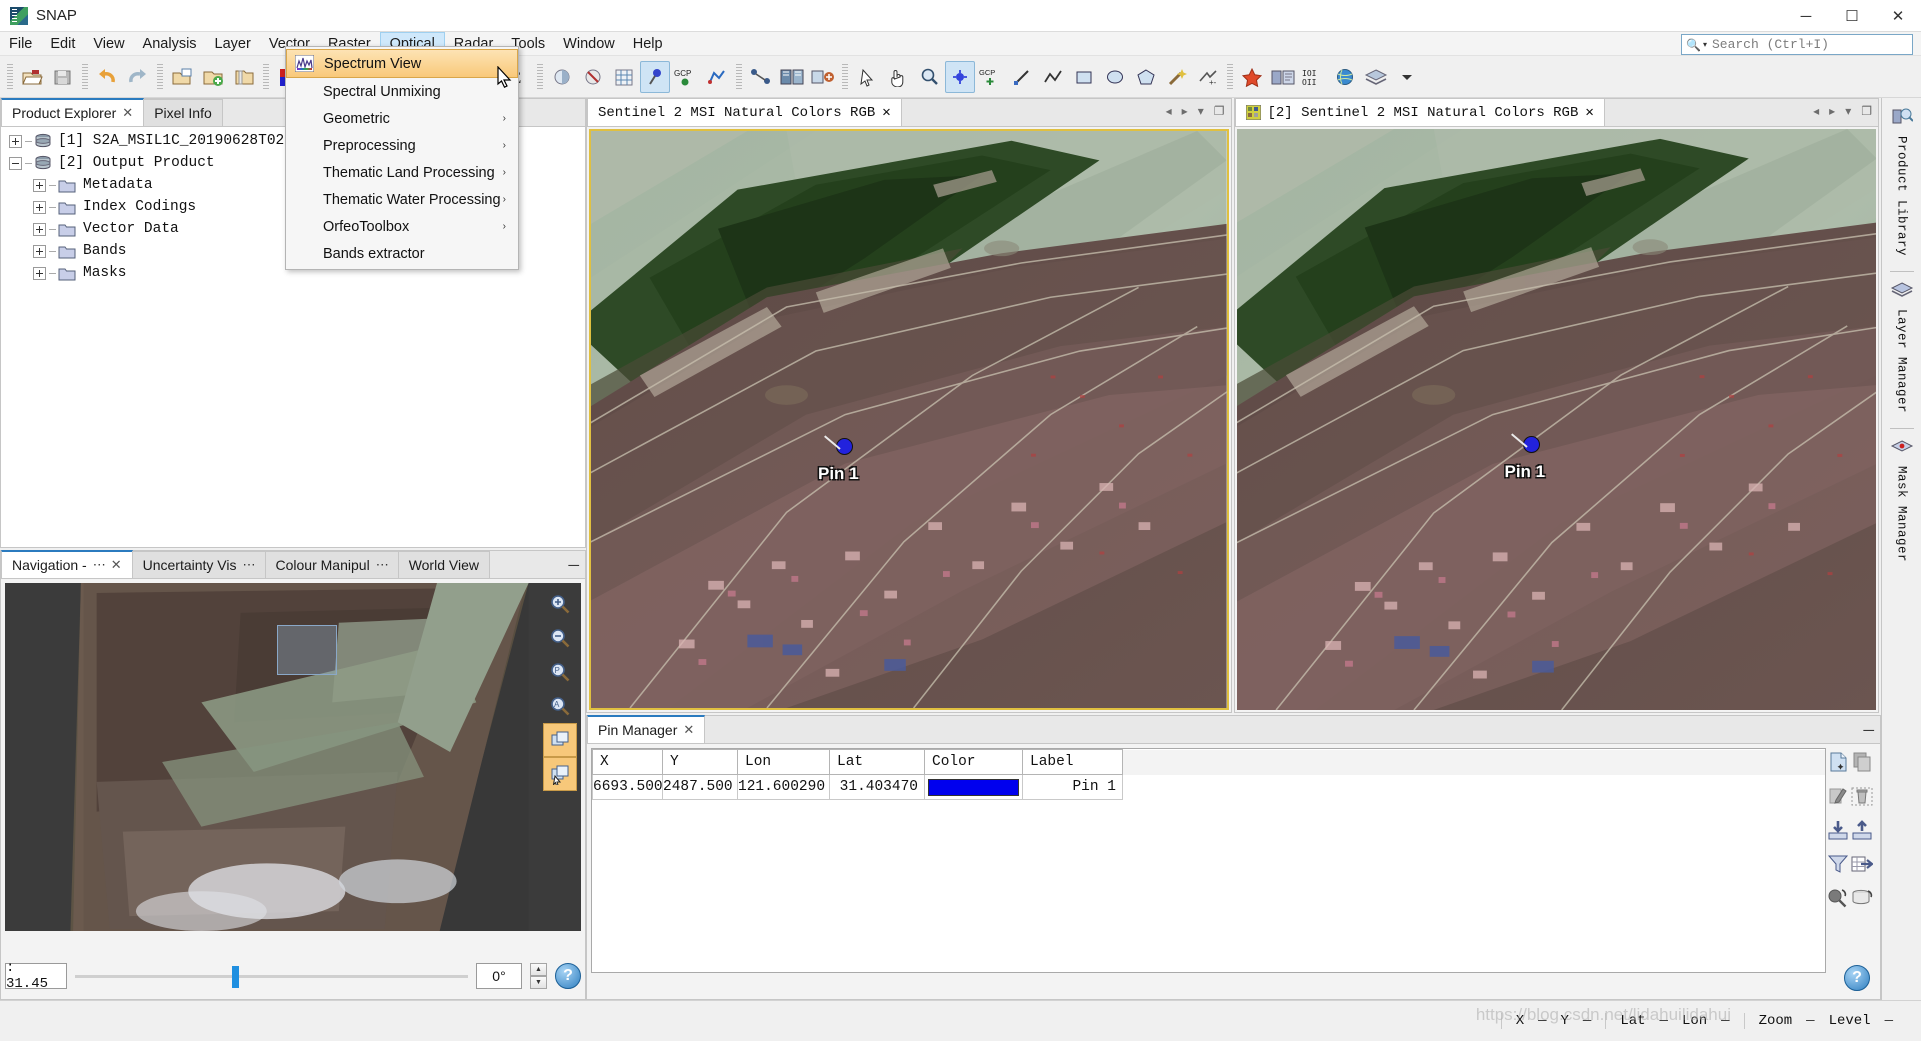 This screenshot has width=1921, height=1041. What do you see at coordinates (499, 976) in the screenshot?
I see `rotation-input: 0°` at bounding box center [499, 976].